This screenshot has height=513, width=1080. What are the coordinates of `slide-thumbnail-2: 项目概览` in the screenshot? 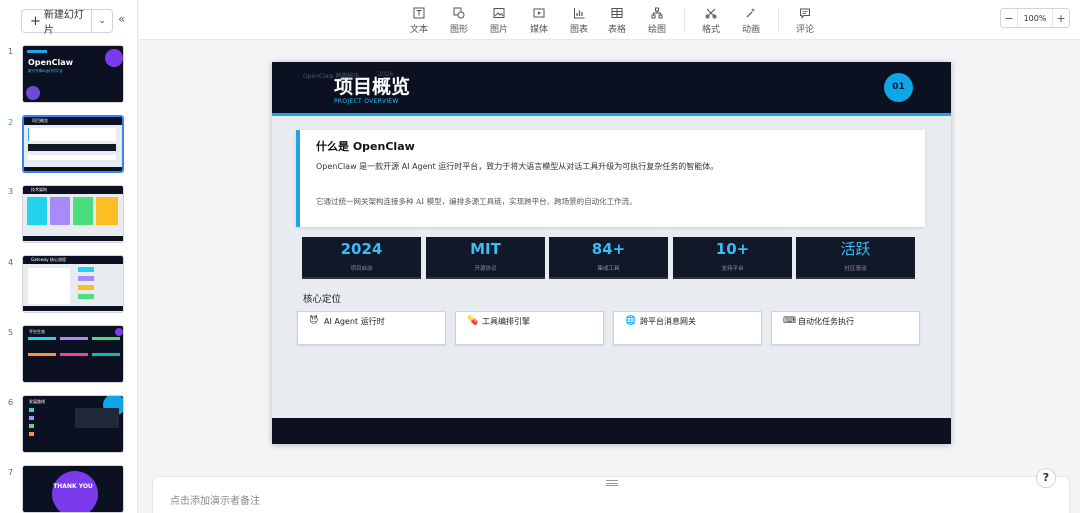 It's located at (73, 144).